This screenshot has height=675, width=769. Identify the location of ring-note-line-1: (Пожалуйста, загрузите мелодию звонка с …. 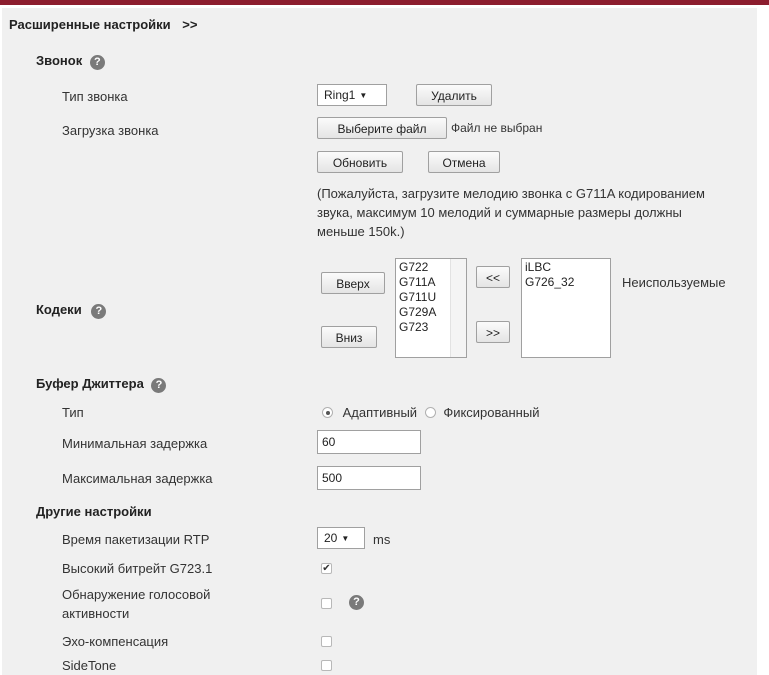
(511, 193).